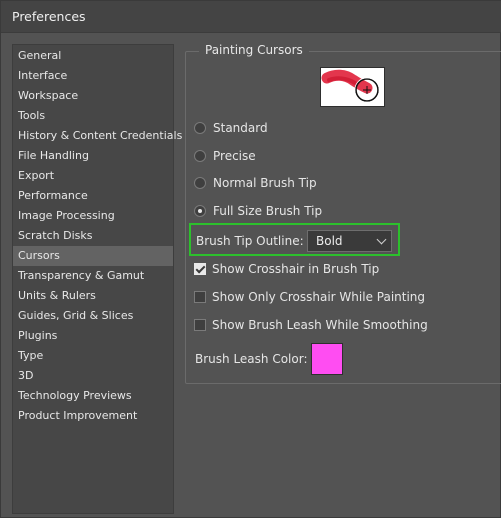 This screenshot has width=501, height=518. I want to click on checkbox-show-only-crosshair: Show Only Crosshair While Painting, so click(309, 297).